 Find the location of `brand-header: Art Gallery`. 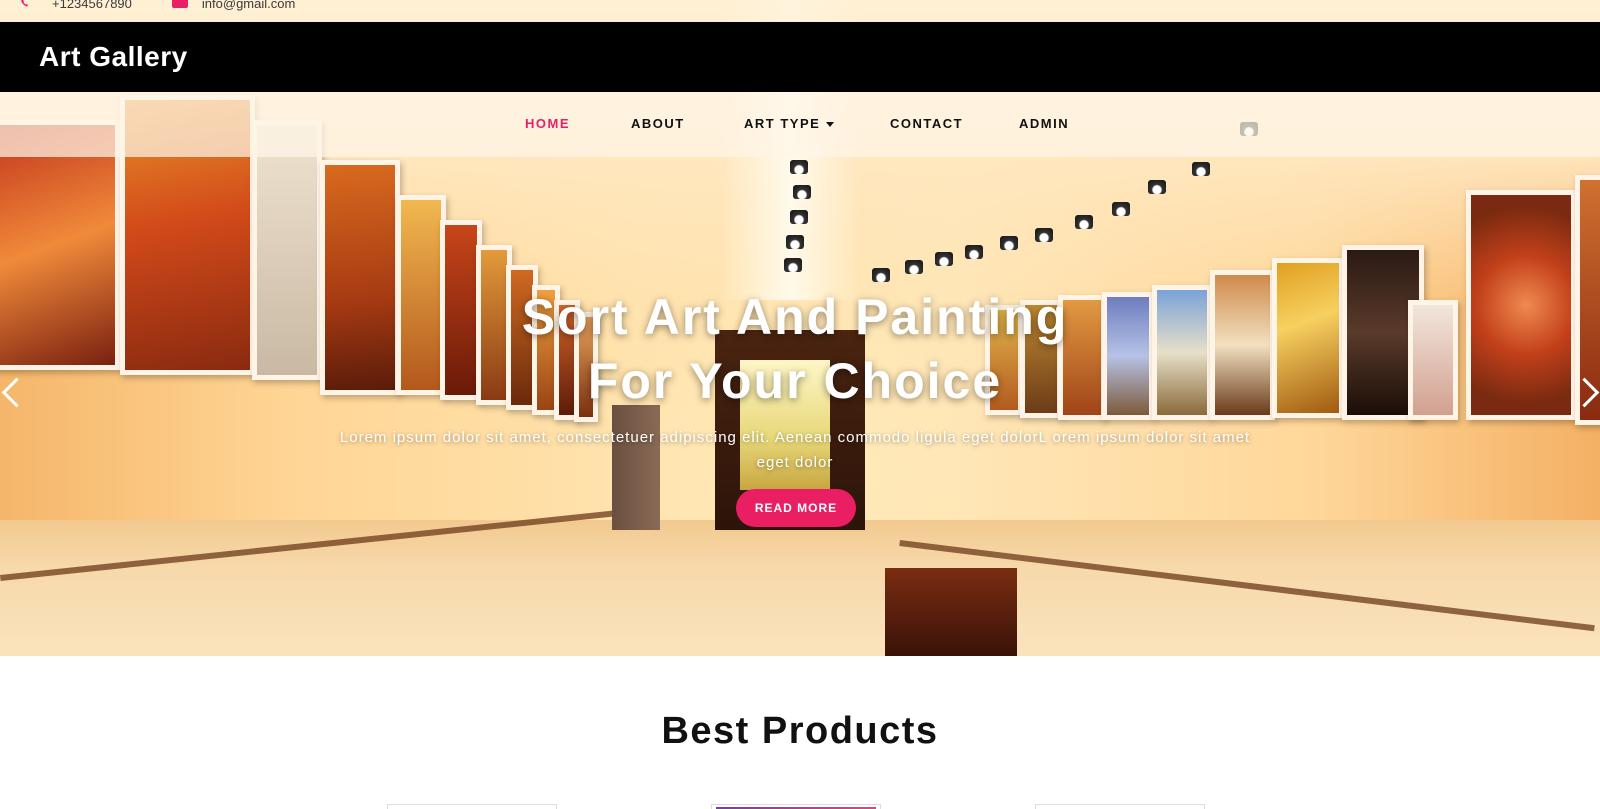

brand-header: Art Gallery is located at coordinates (800, 57).